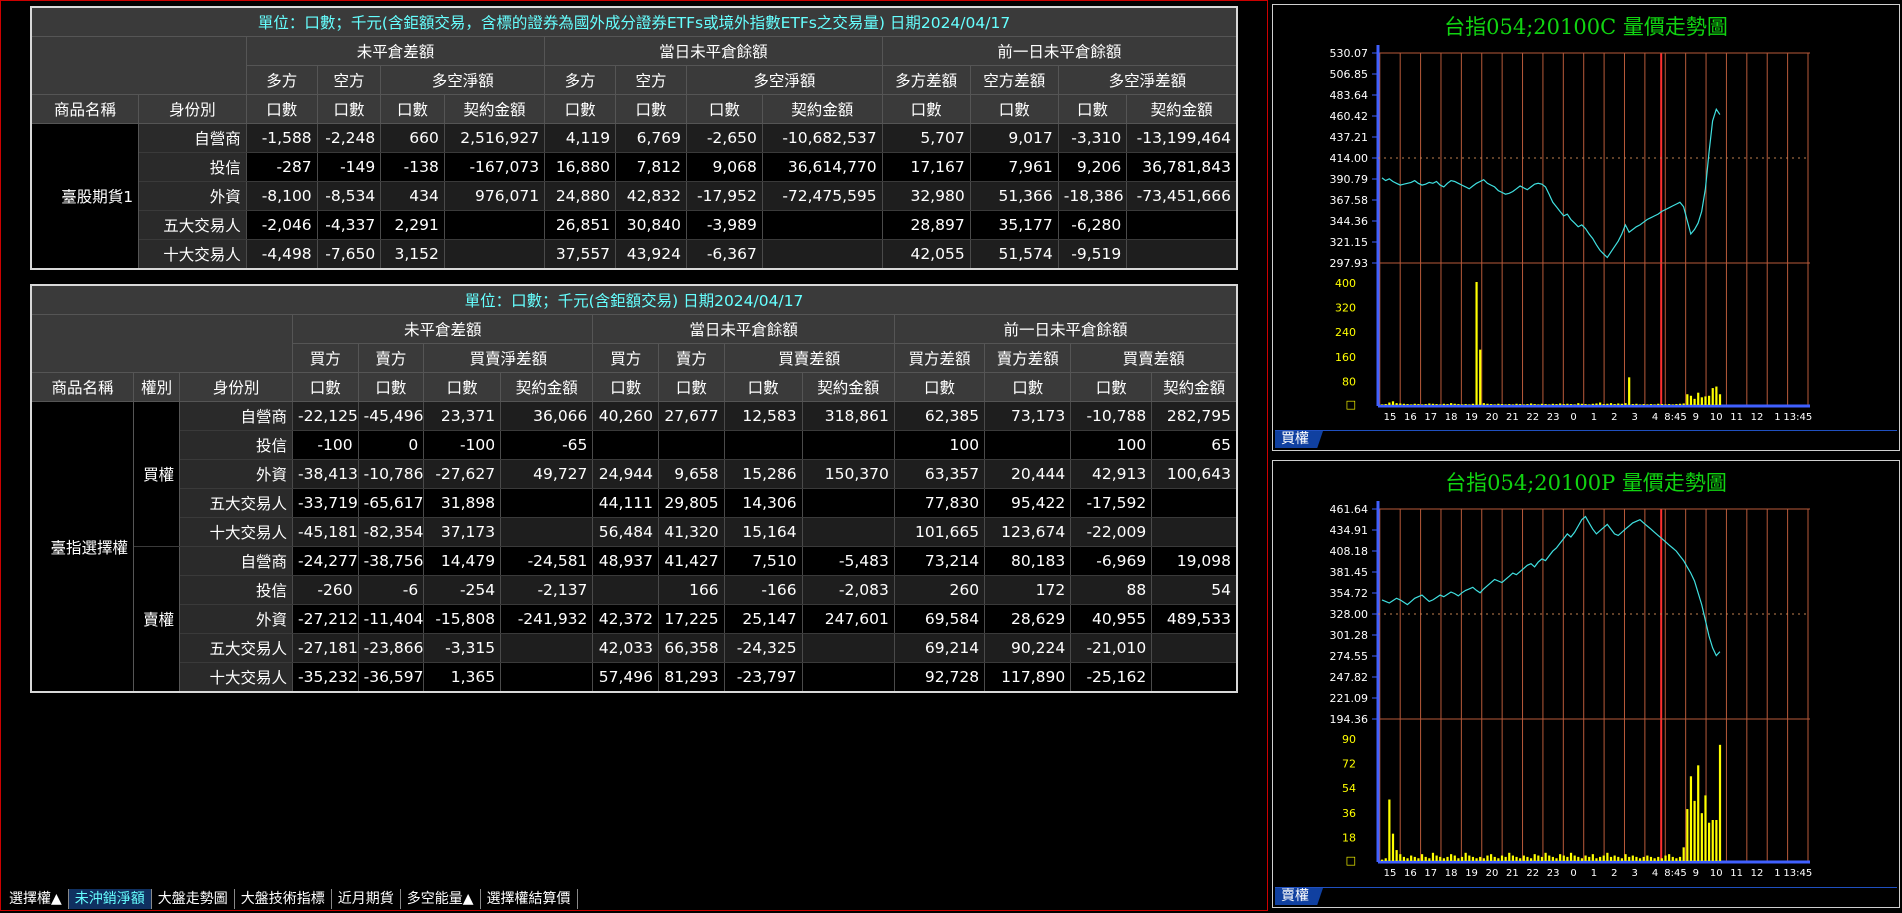 The height and width of the screenshot is (913, 1902). I want to click on sub-header: 賣方差額, so click(1028, 358).